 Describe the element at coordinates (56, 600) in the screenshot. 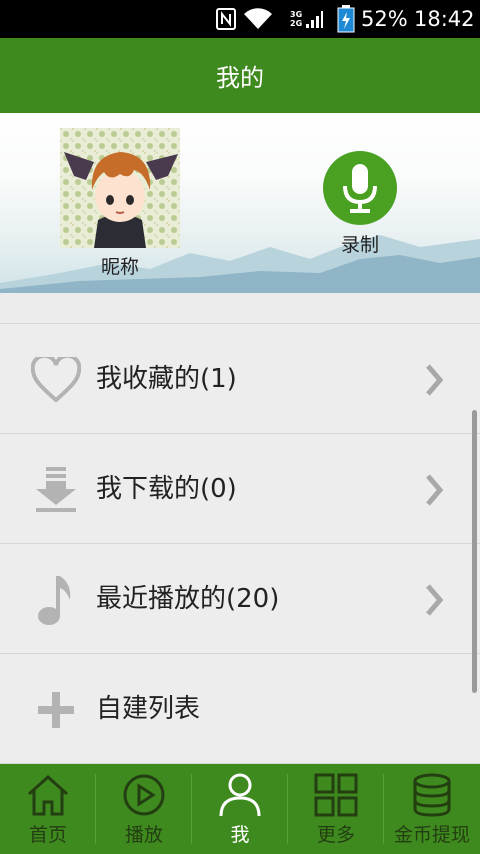

I see `music-note-icon` at that location.